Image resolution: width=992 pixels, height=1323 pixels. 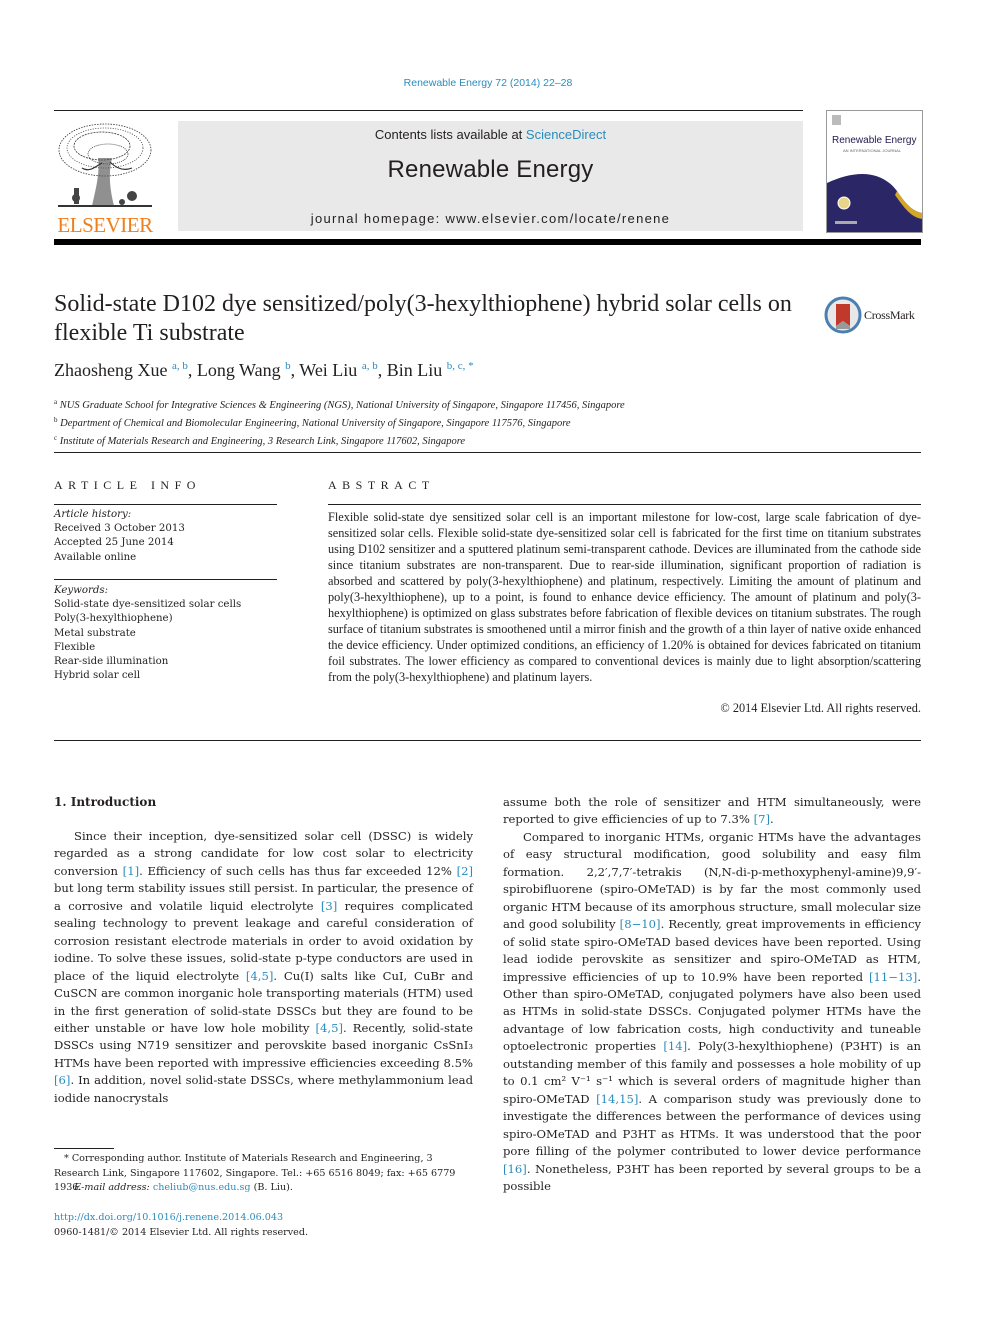 What do you see at coordinates (762, 819) in the screenshot?
I see `citation-link: [7]` at bounding box center [762, 819].